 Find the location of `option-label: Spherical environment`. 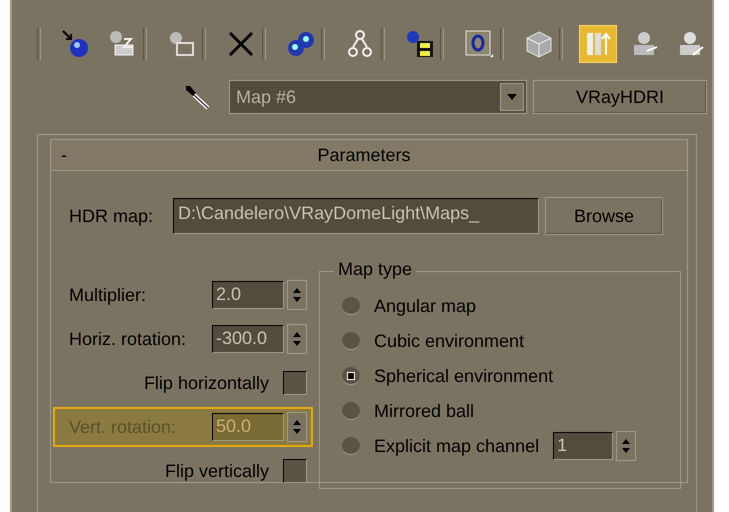

option-label: Spherical environment is located at coordinates (464, 376).